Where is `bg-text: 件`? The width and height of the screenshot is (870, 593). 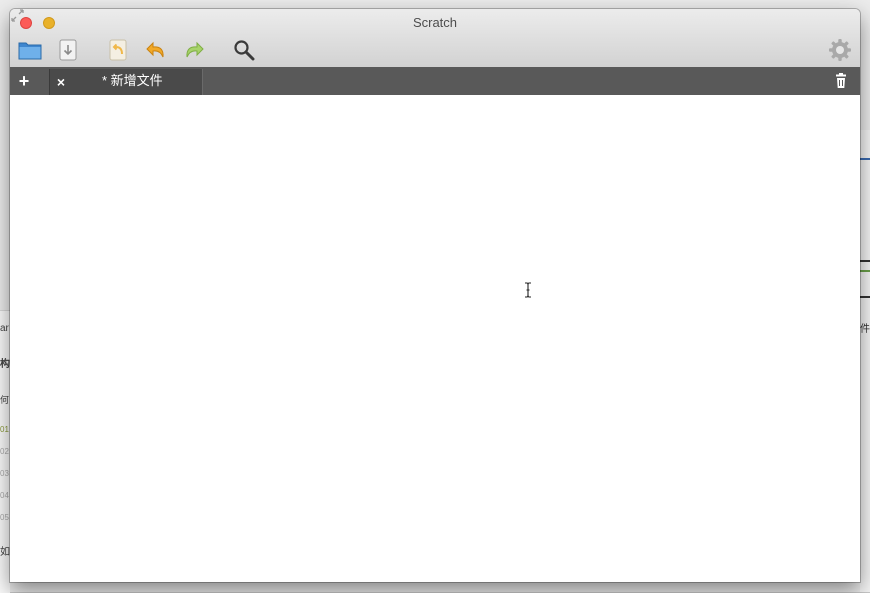
bg-text: 件 is located at coordinates (865, 329).